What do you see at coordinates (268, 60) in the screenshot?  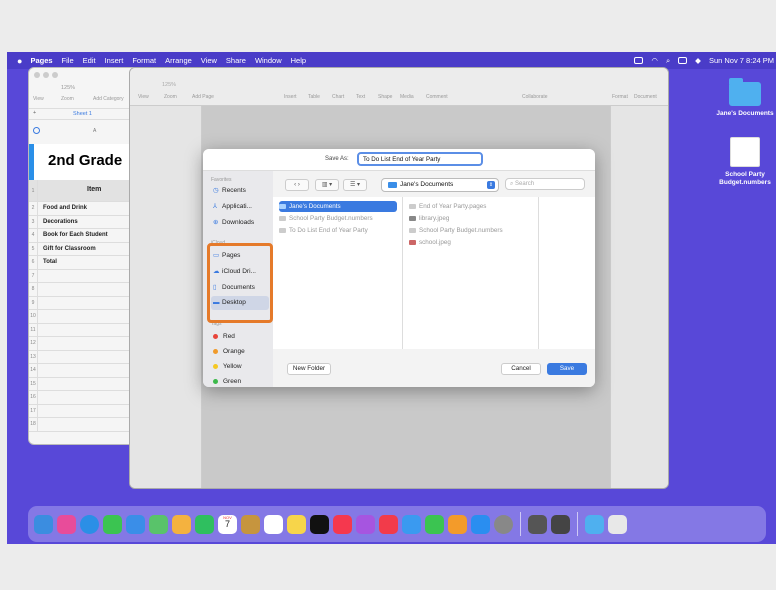 I see `menu-window: Window` at bounding box center [268, 60].